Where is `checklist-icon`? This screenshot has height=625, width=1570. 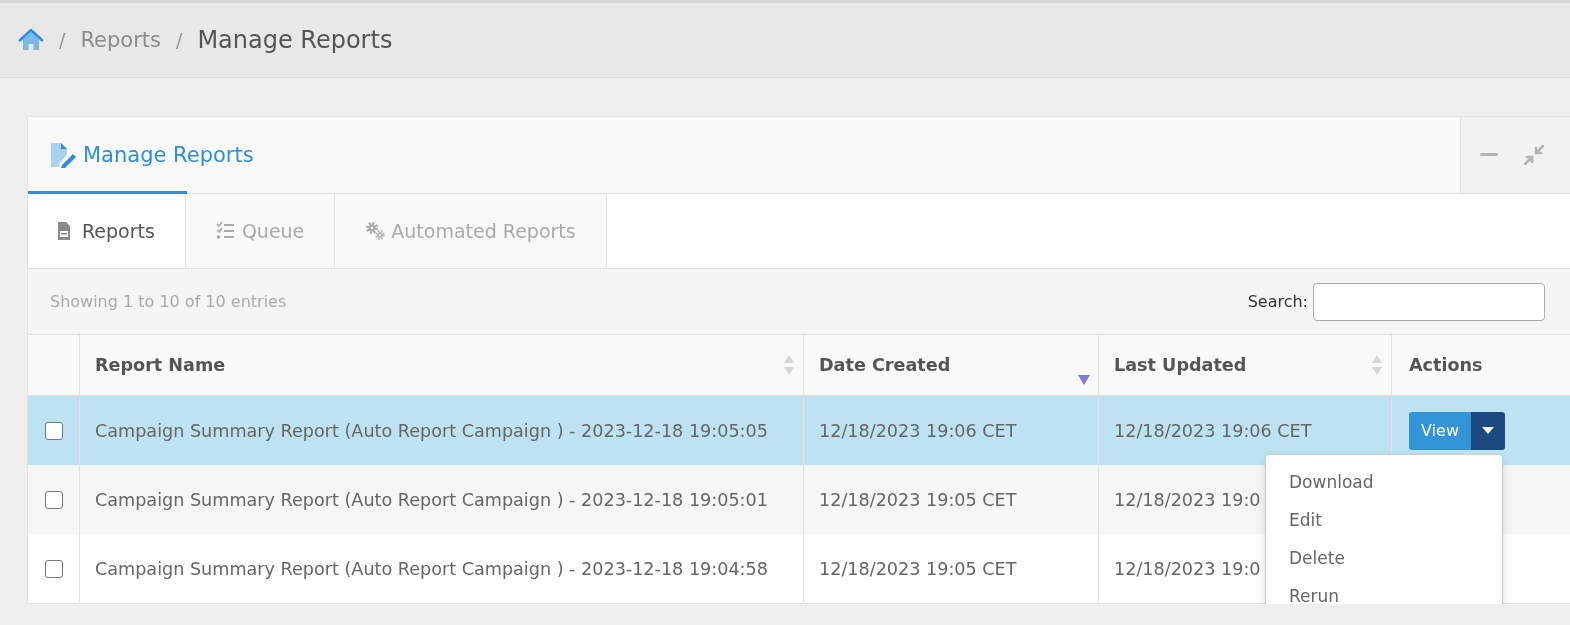 checklist-icon is located at coordinates (225, 231).